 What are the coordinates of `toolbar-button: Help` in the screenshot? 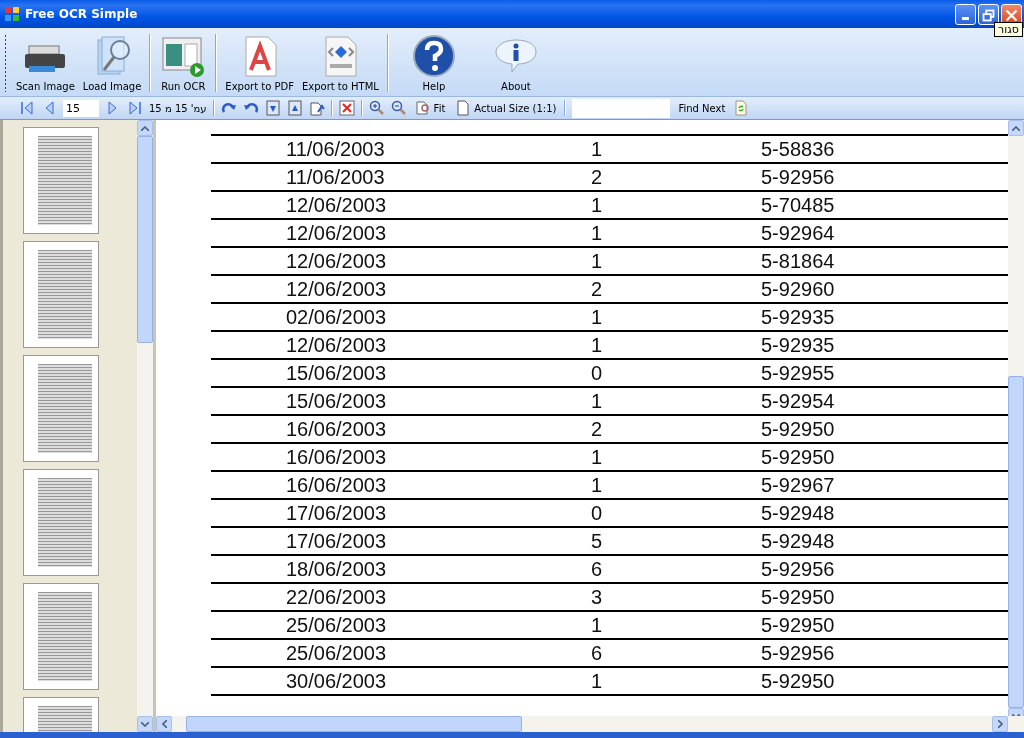 It's located at (433, 63).